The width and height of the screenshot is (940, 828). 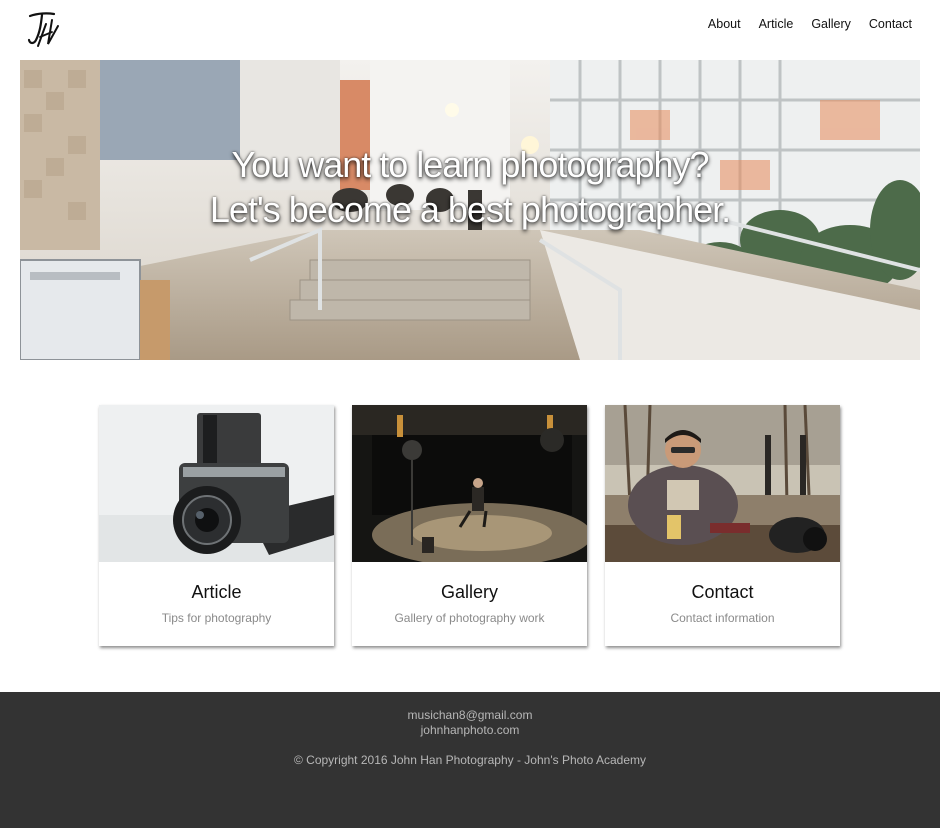 What do you see at coordinates (216, 618) in the screenshot?
I see `card-article-subtitle: Tips for photography` at bounding box center [216, 618].